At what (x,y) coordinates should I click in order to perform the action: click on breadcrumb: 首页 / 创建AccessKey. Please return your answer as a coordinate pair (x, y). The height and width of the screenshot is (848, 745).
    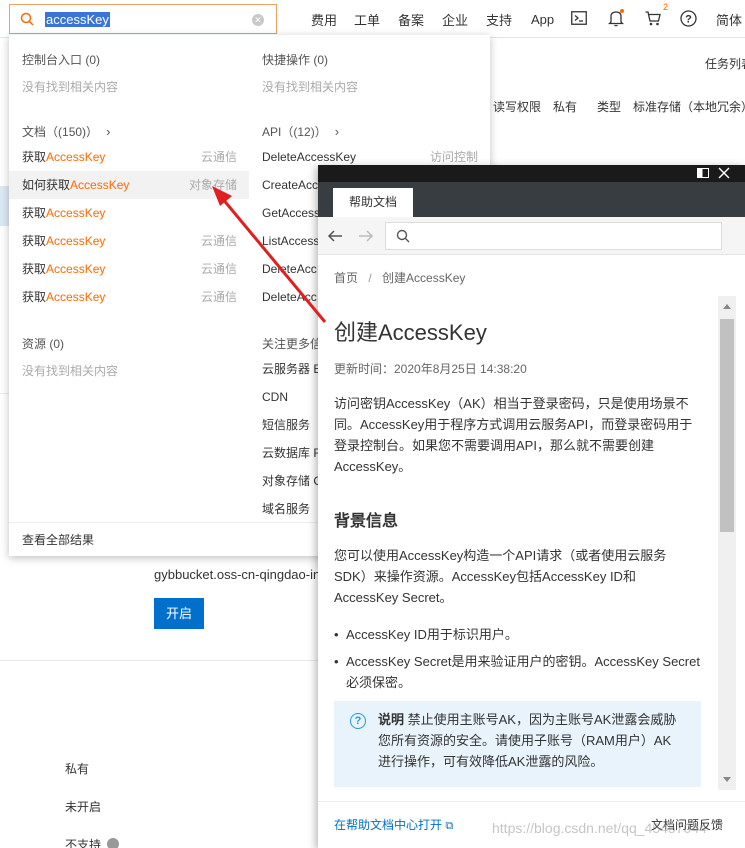
    Looking at the image, I should click on (399, 277).